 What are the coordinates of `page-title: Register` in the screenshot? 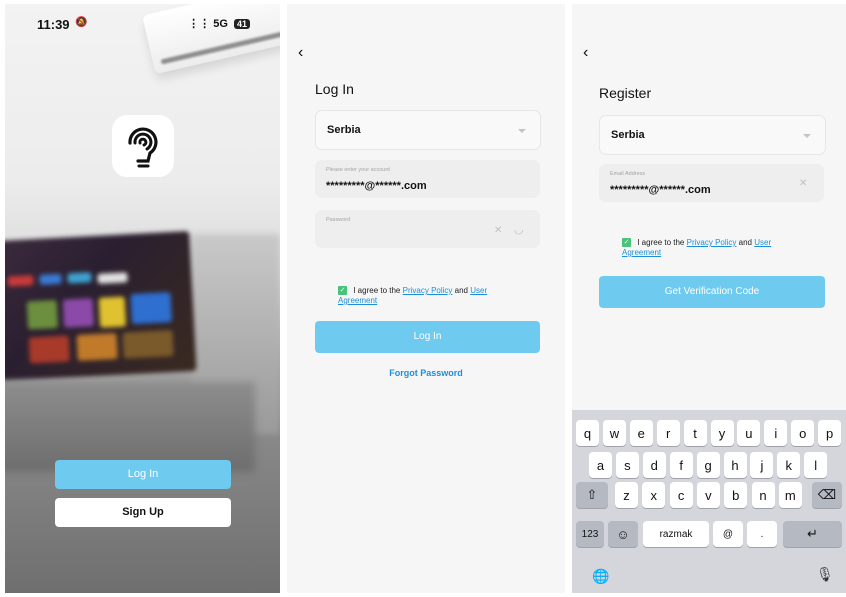 It's located at (625, 93).